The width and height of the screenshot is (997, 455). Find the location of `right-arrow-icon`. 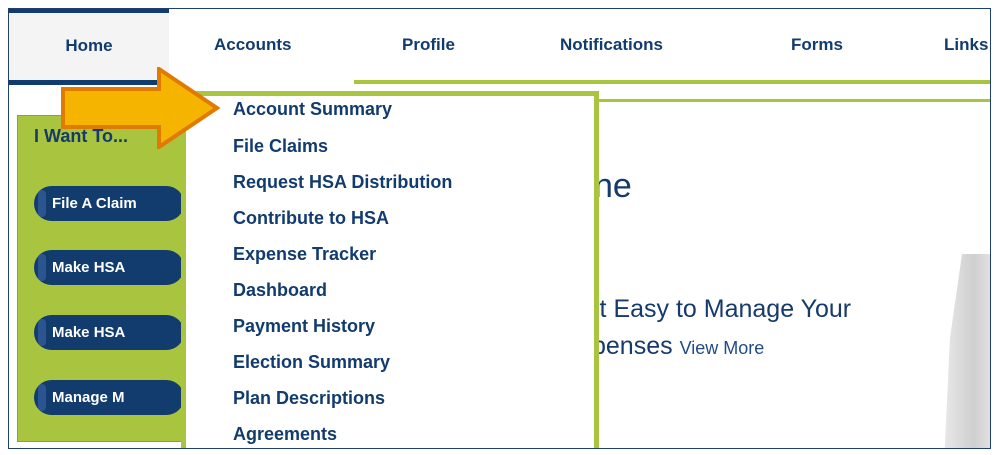

right-arrow-icon is located at coordinates (141, 108).